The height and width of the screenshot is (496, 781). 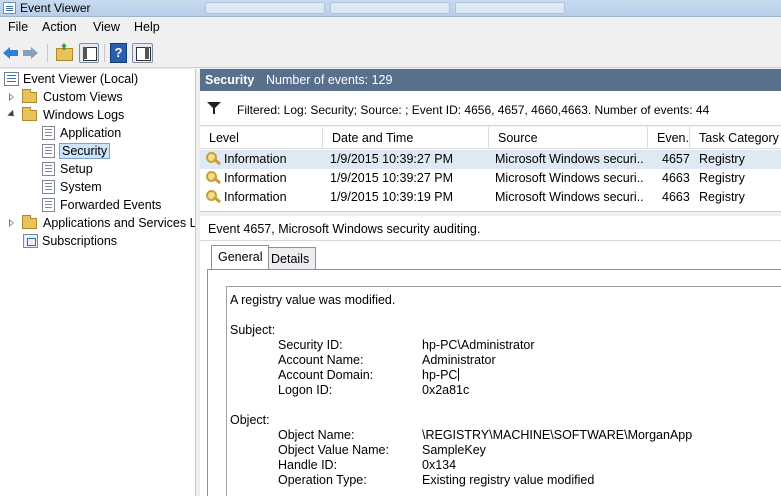 What do you see at coordinates (59, 27) in the screenshot?
I see `menu-action: Action` at bounding box center [59, 27].